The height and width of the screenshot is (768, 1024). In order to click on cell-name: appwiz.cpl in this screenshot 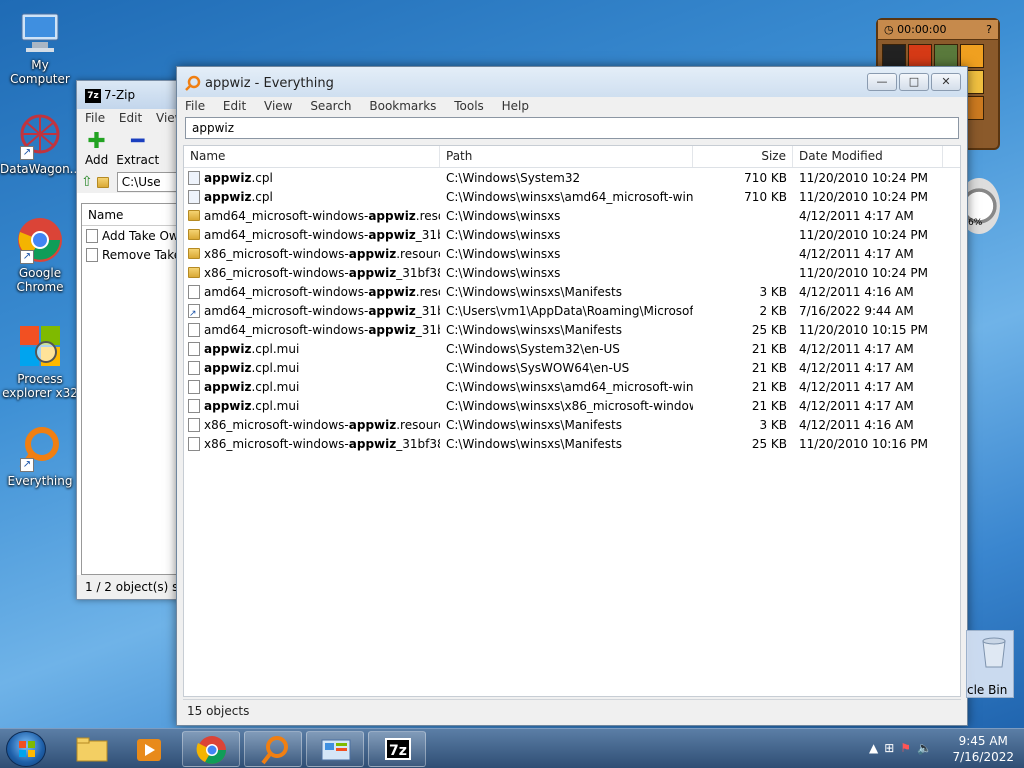, I will do `click(312, 177)`.